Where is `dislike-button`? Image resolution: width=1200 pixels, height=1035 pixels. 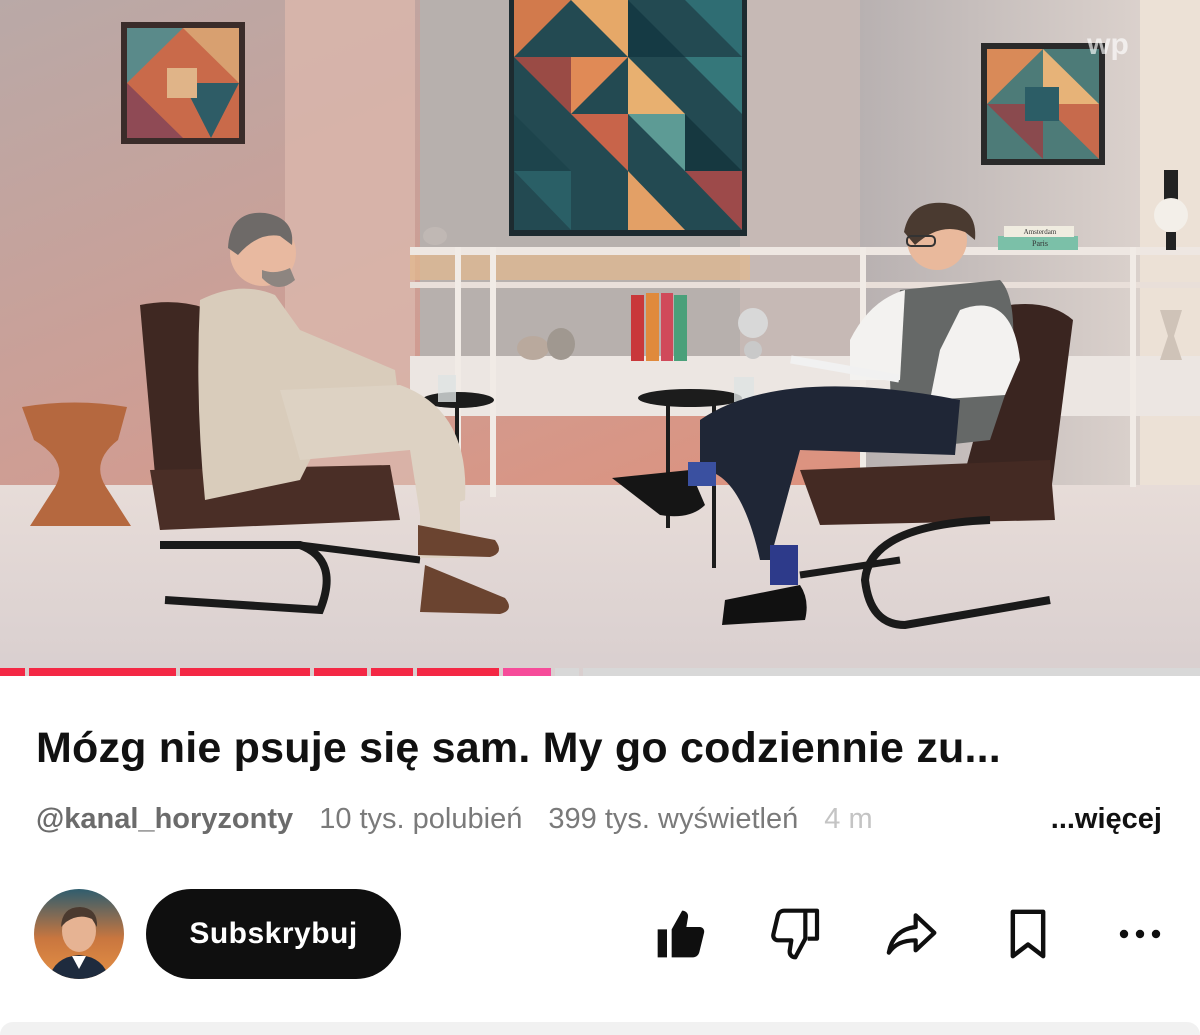 dislike-button is located at coordinates (796, 934).